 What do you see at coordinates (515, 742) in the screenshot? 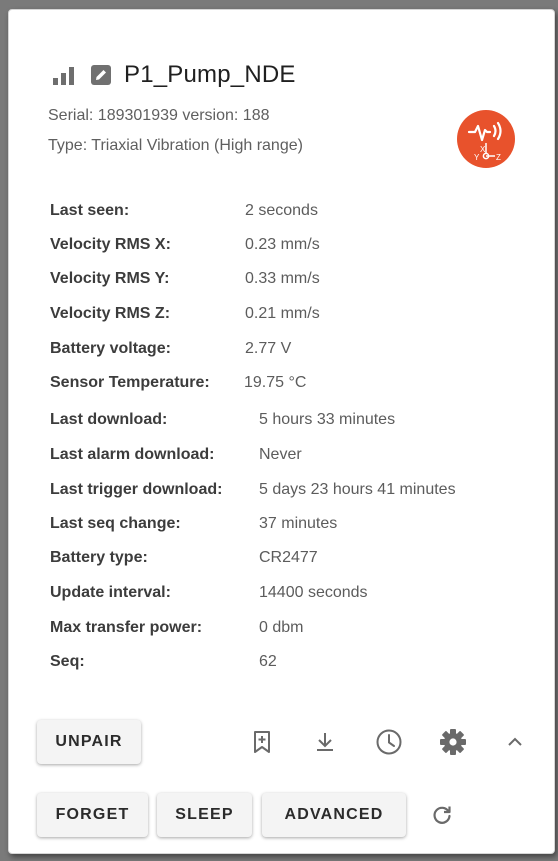
I see `chevron-up-icon` at bounding box center [515, 742].